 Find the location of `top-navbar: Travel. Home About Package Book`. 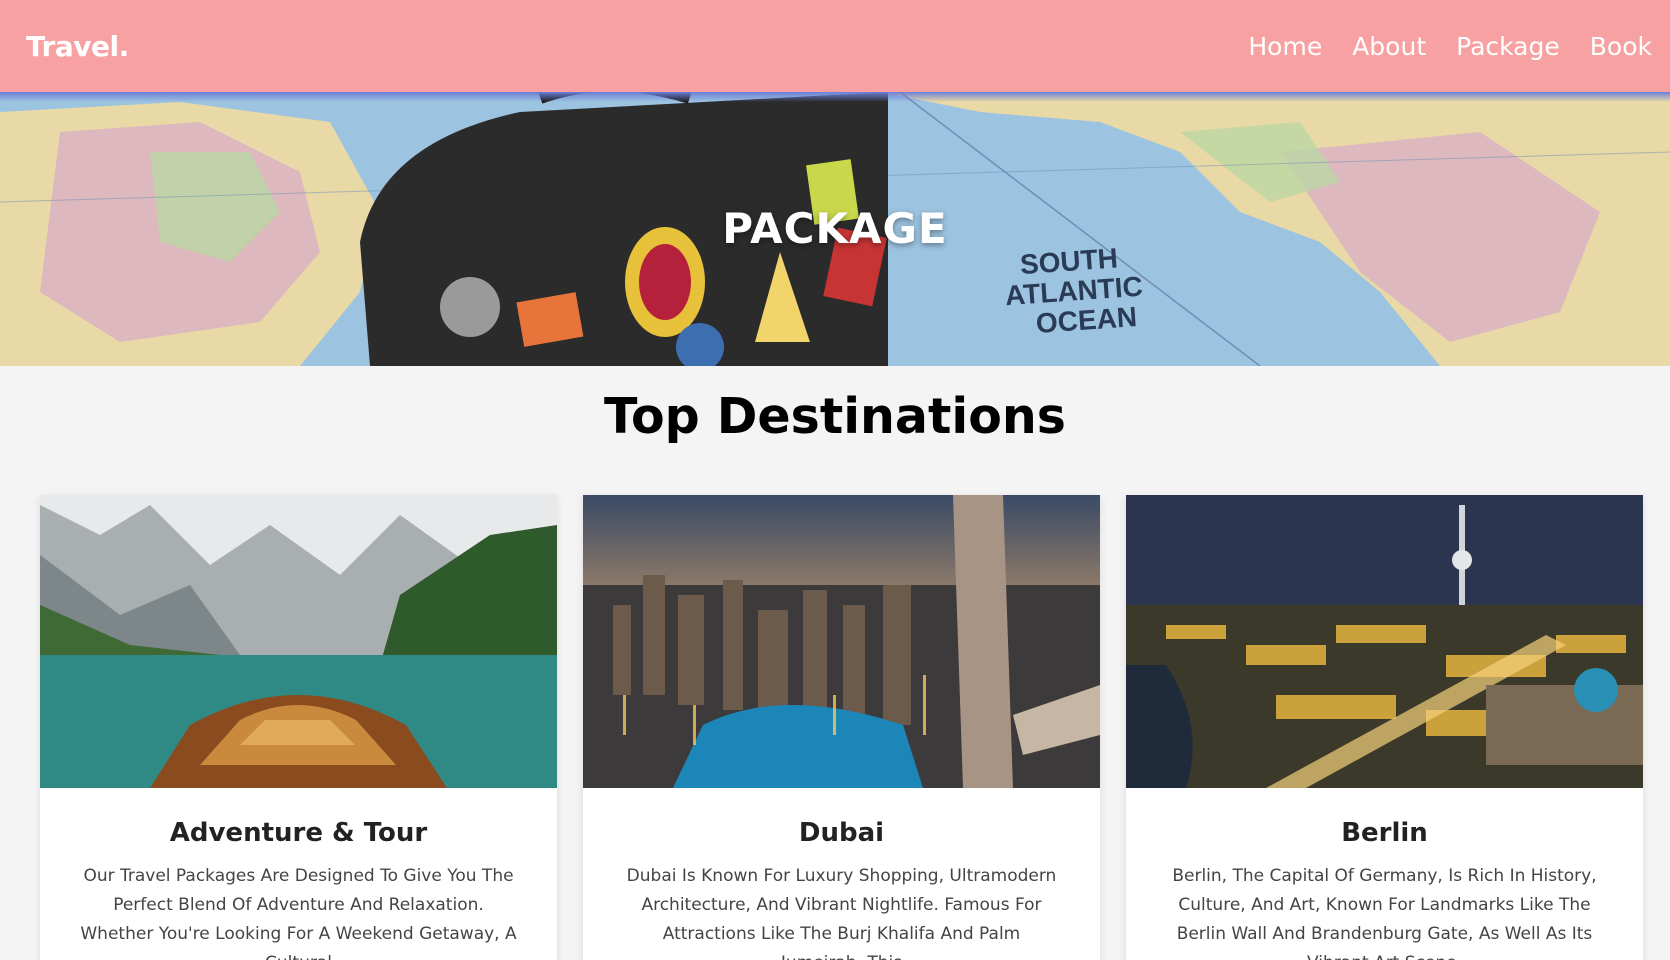

top-navbar: Travel. Home About Package Book is located at coordinates (835, 46).